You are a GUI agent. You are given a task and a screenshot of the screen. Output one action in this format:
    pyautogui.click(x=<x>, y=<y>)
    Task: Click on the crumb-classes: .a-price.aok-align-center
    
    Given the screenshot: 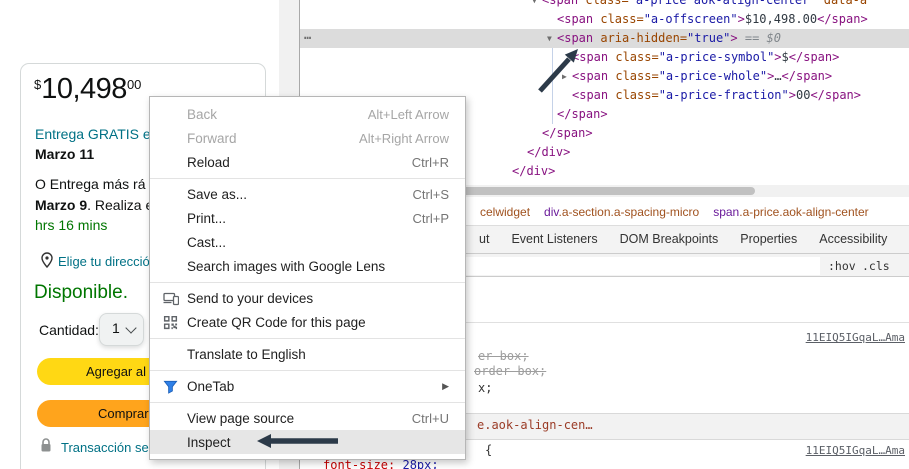 What is the action you would take?
    pyautogui.click(x=804, y=211)
    